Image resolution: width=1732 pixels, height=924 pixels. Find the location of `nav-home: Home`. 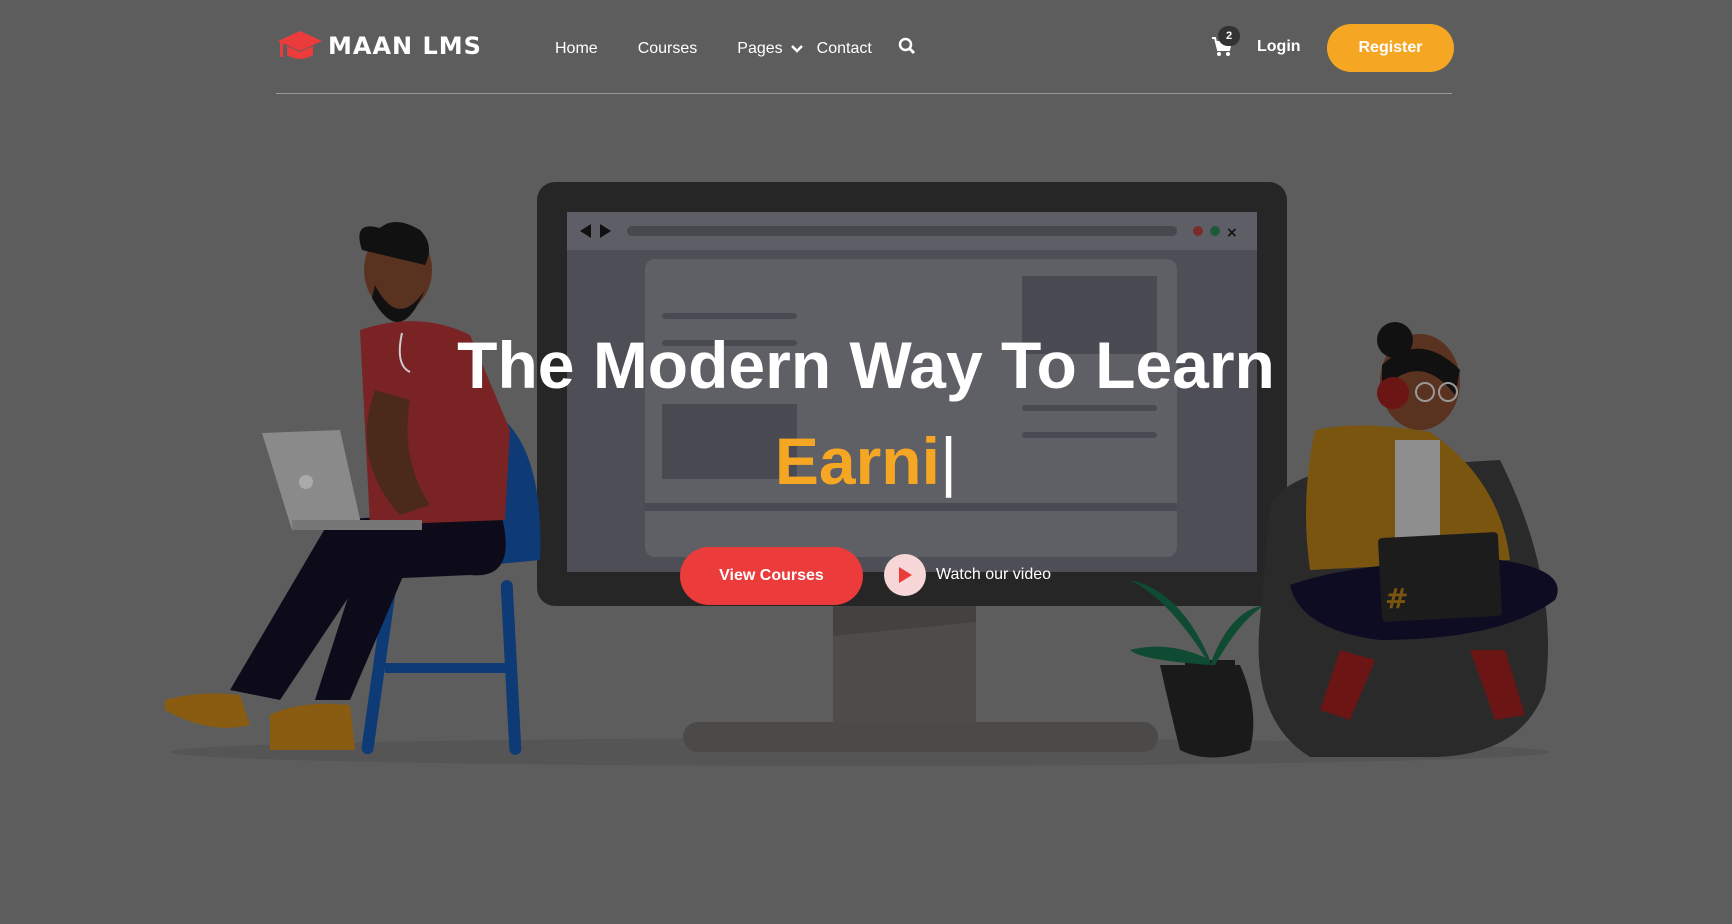

nav-home: Home is located at coordinates (576, 49).